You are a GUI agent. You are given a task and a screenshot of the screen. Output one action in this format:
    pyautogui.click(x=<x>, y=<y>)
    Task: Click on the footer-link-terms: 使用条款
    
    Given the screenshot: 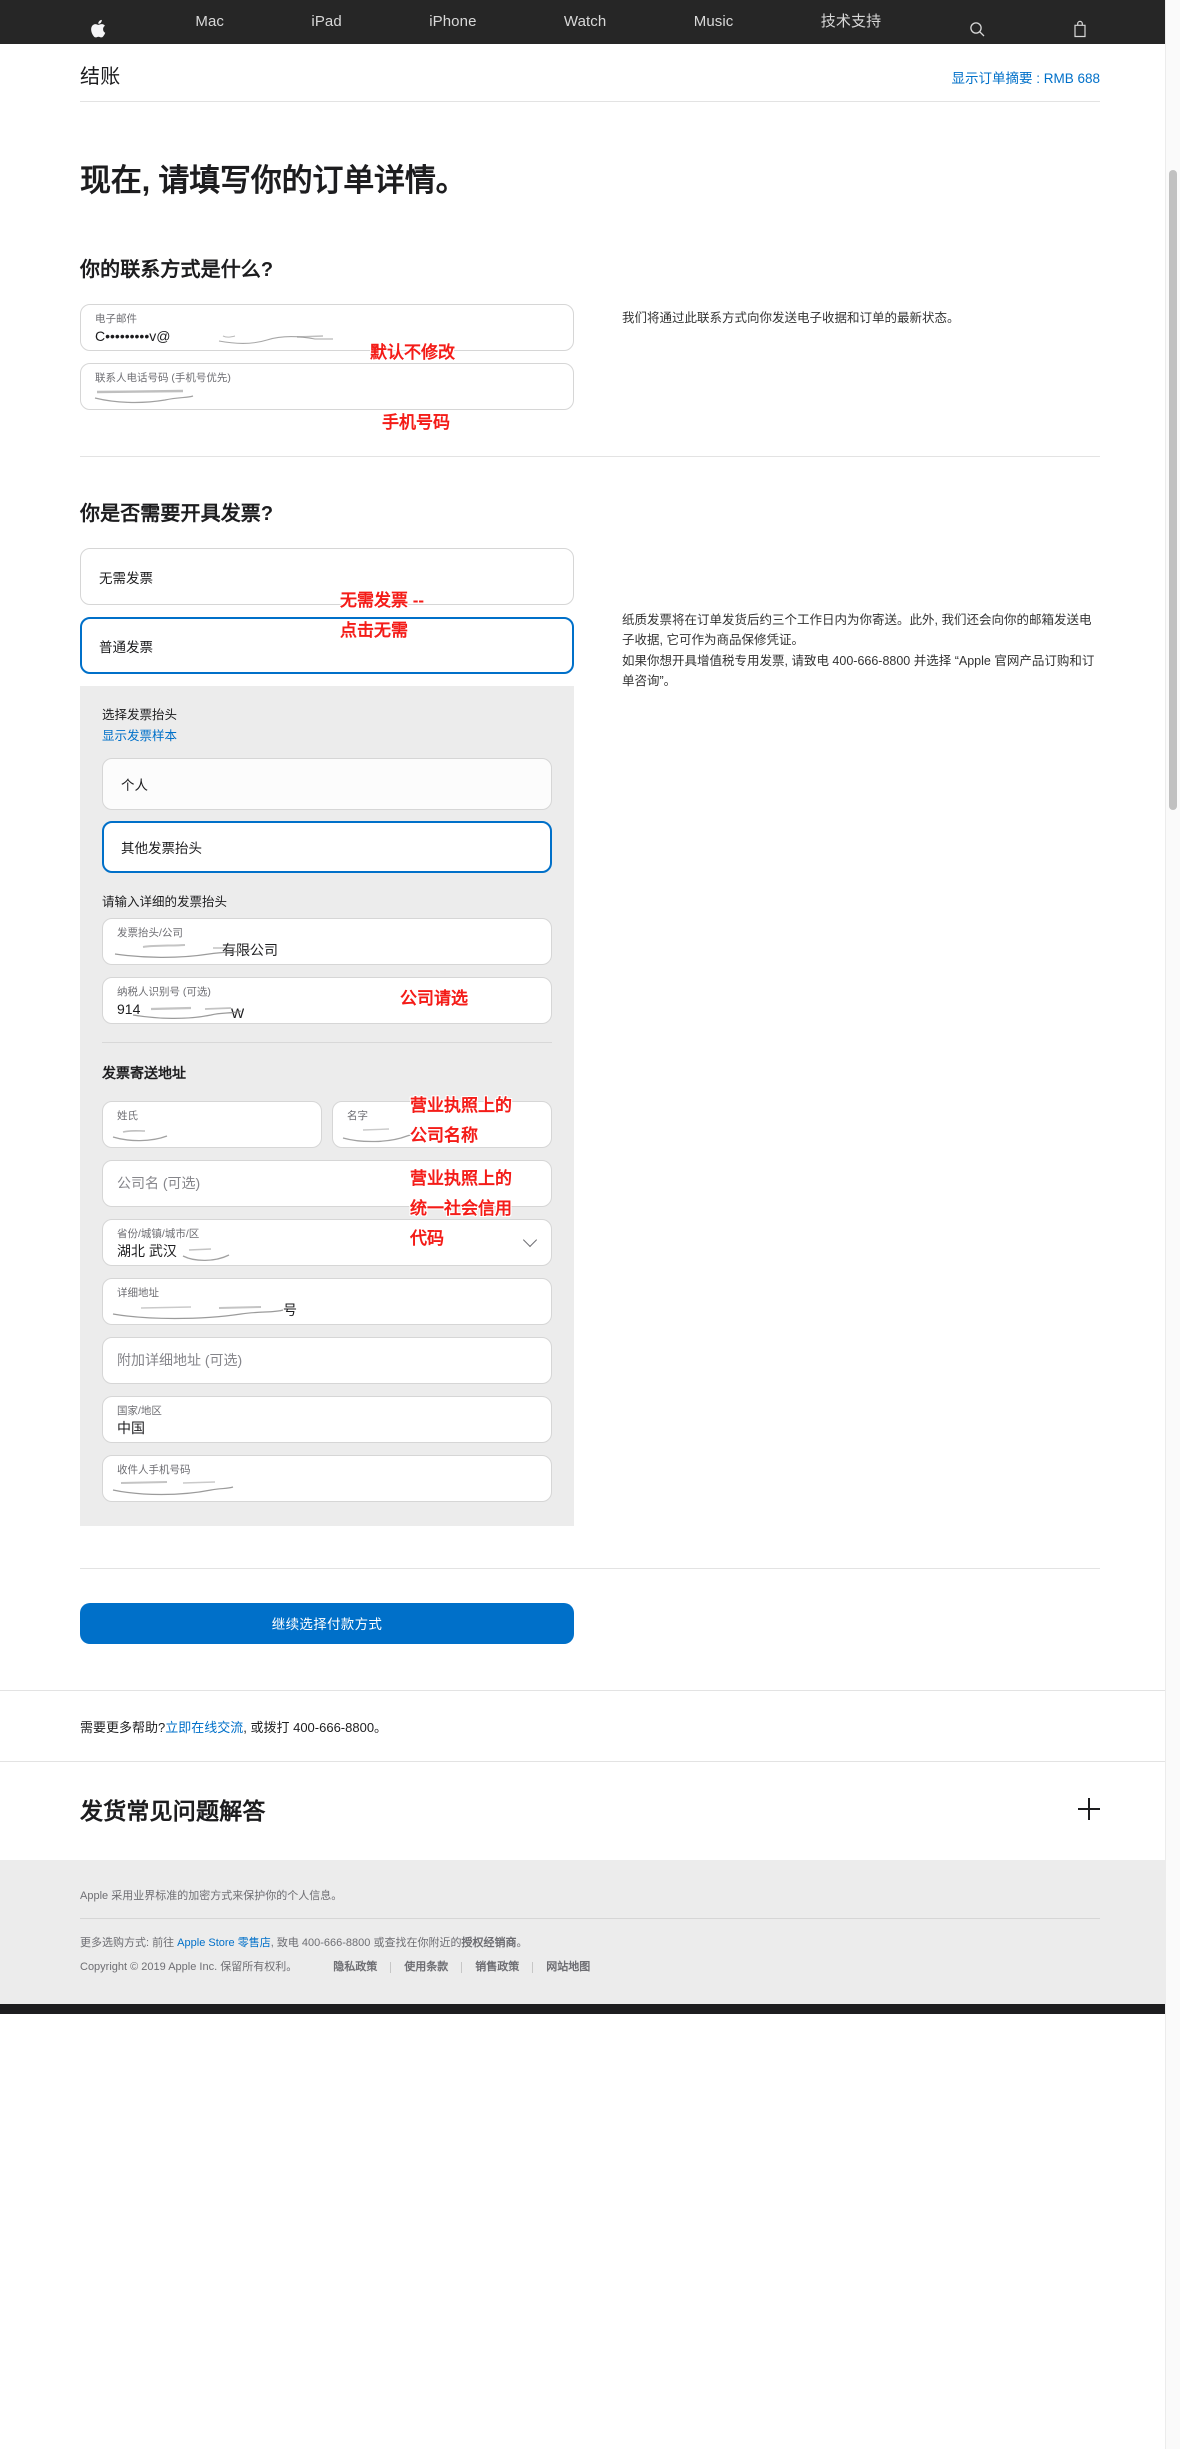 What is the action you would take?
    pyautogui.click(x=426, y=1967)
    